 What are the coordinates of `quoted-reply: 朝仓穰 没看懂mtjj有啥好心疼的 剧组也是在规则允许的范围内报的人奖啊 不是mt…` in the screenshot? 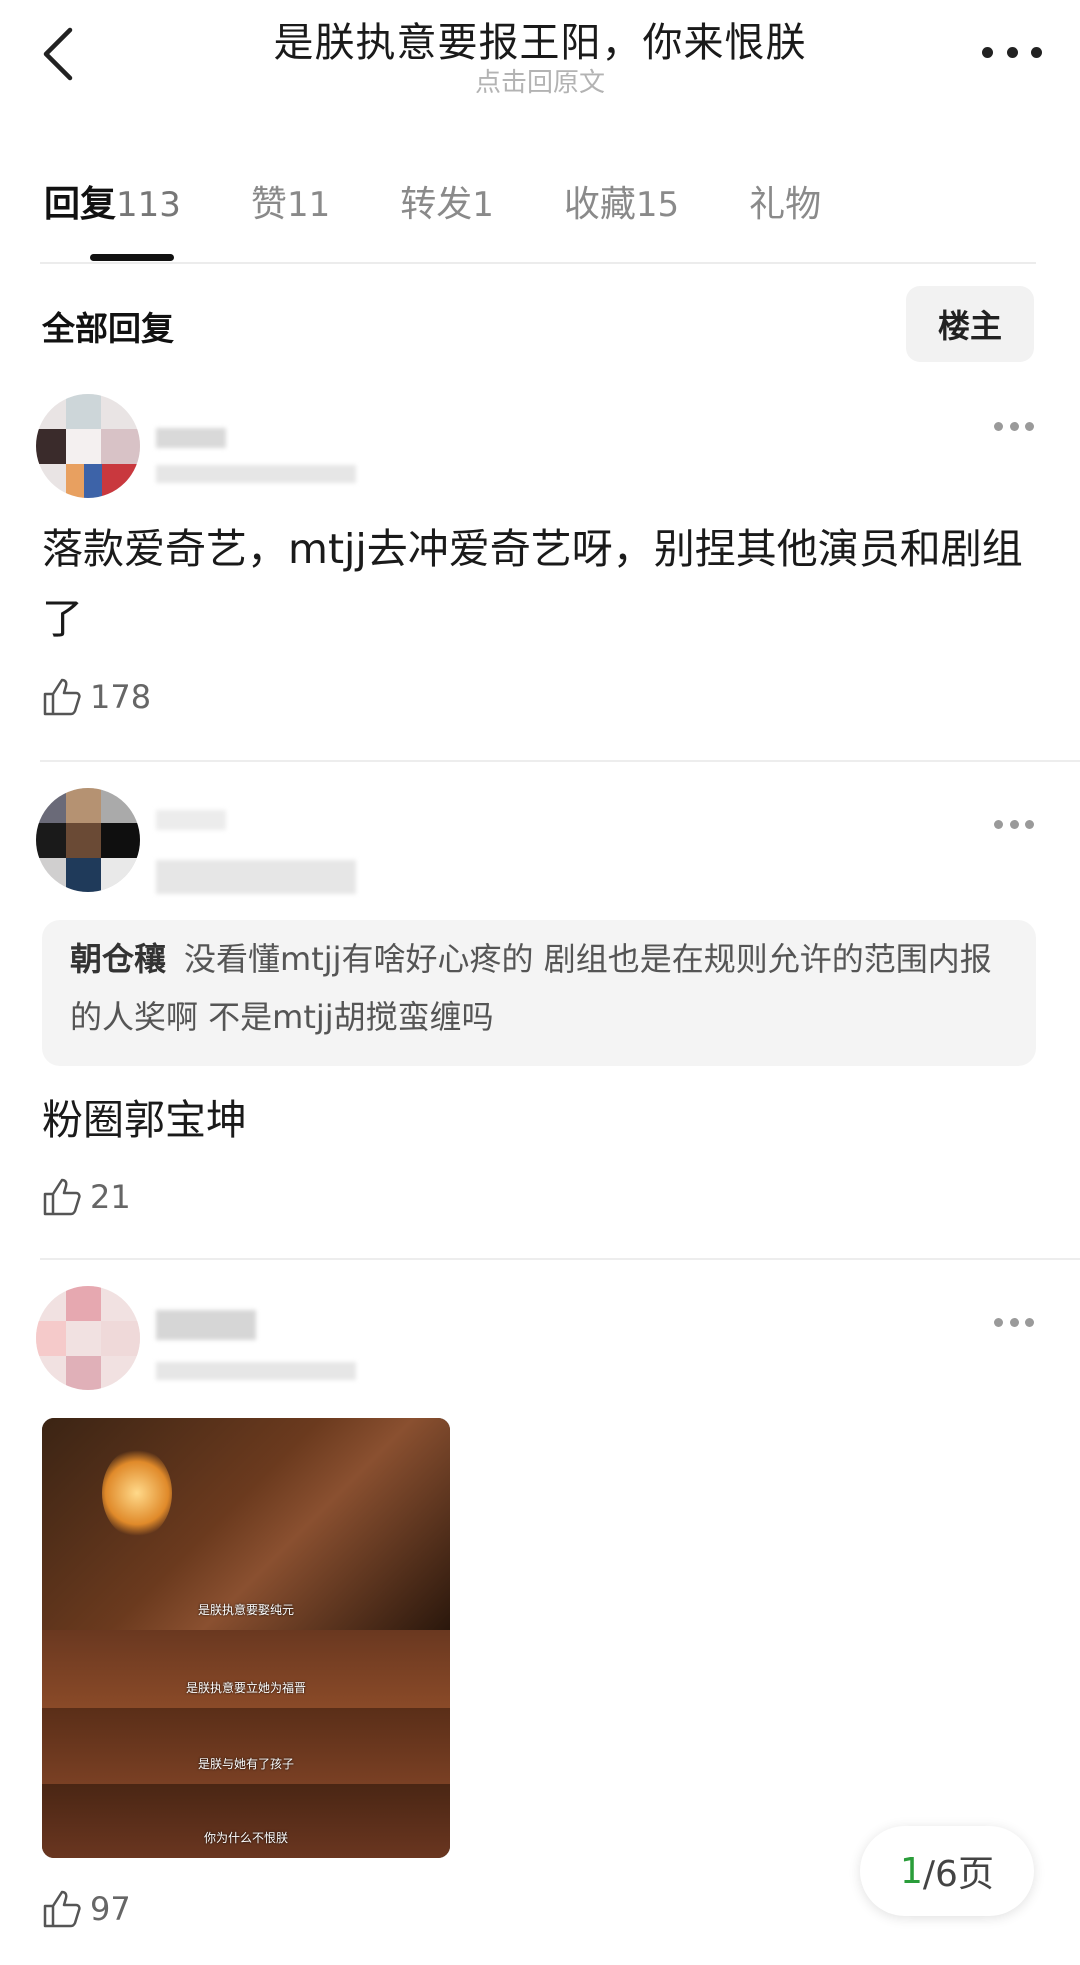 It's located at (539, 993).